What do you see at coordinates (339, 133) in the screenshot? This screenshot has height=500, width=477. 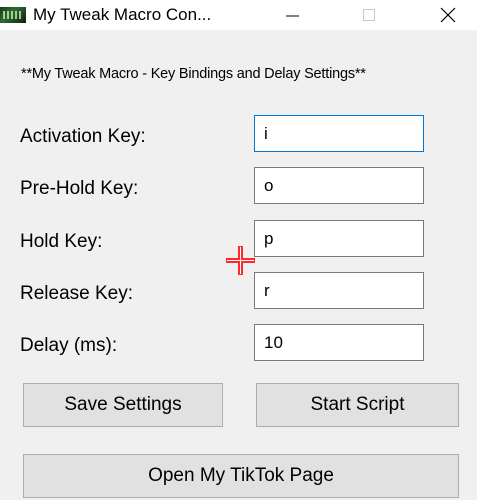 I see `activation-key-input` at bounding box center [339, 133].